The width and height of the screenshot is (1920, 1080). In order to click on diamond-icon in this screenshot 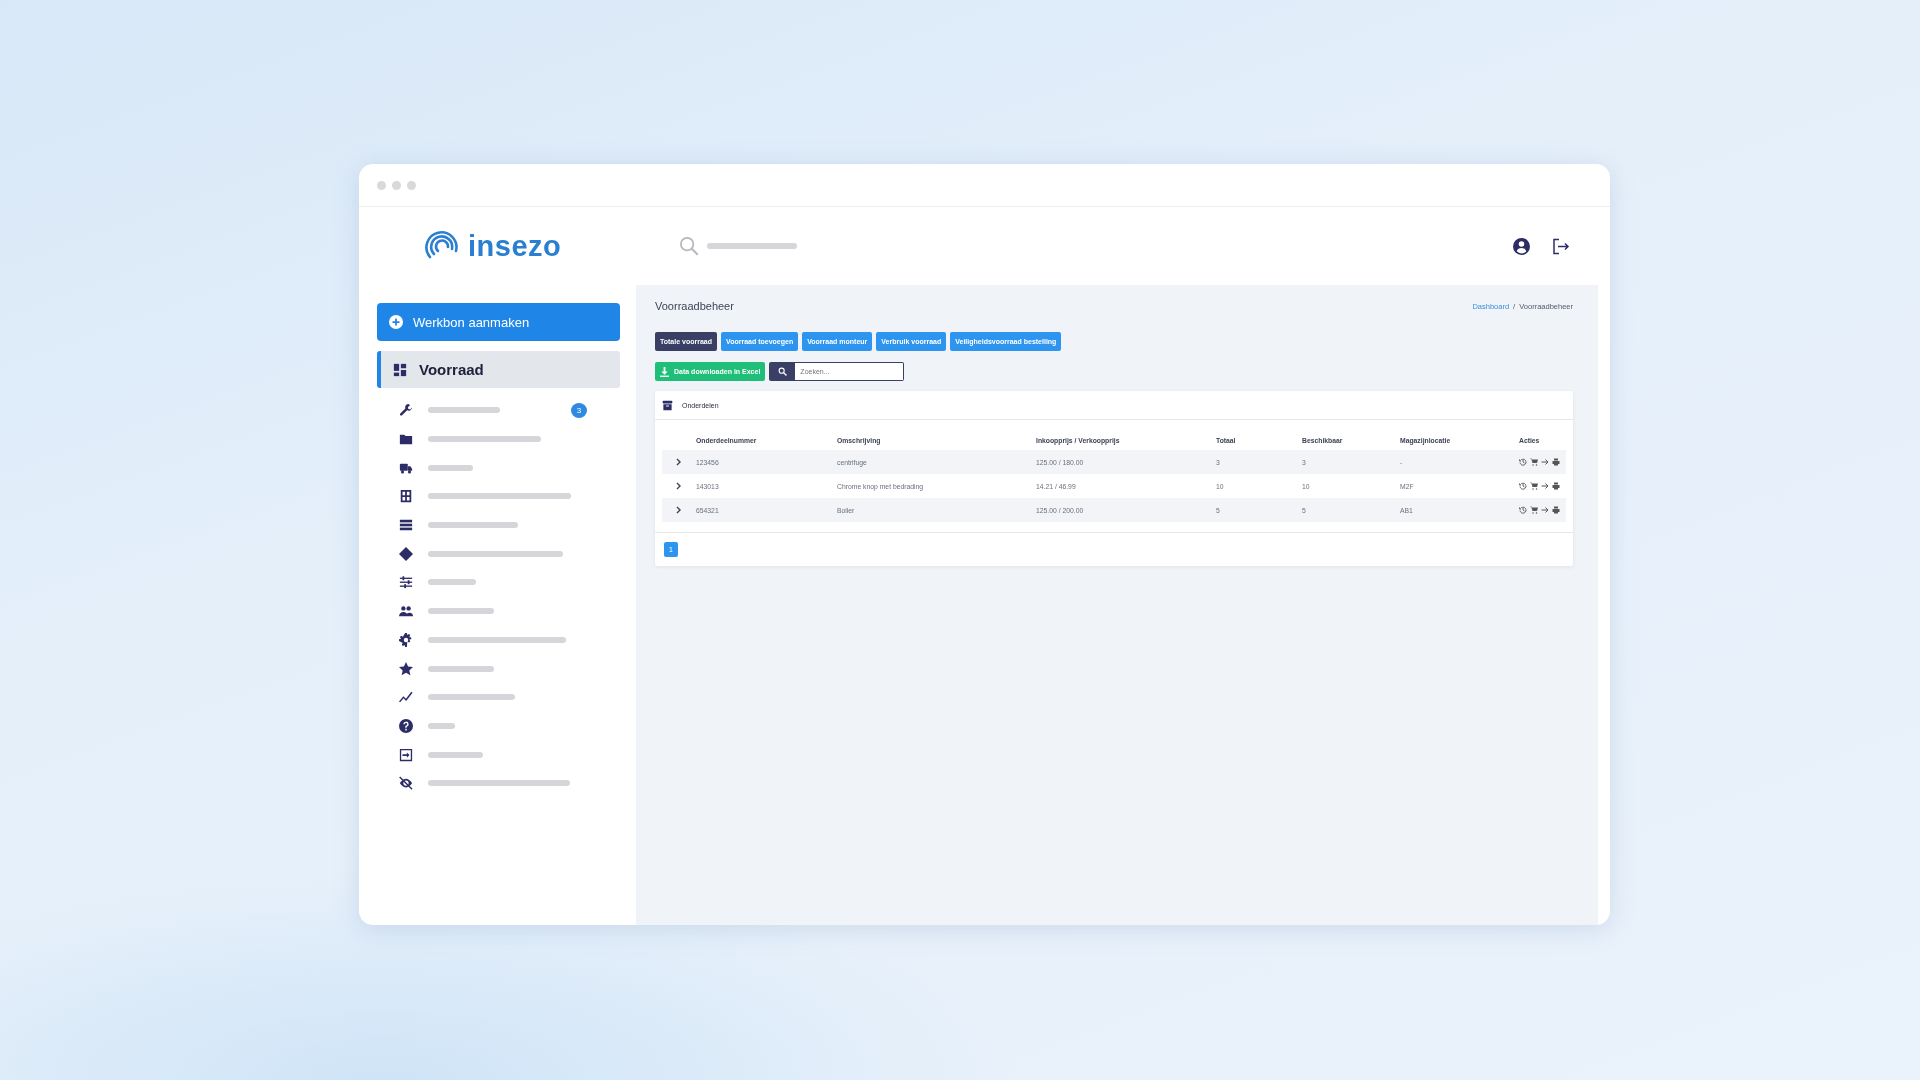, I will do `click(406, 553)`.